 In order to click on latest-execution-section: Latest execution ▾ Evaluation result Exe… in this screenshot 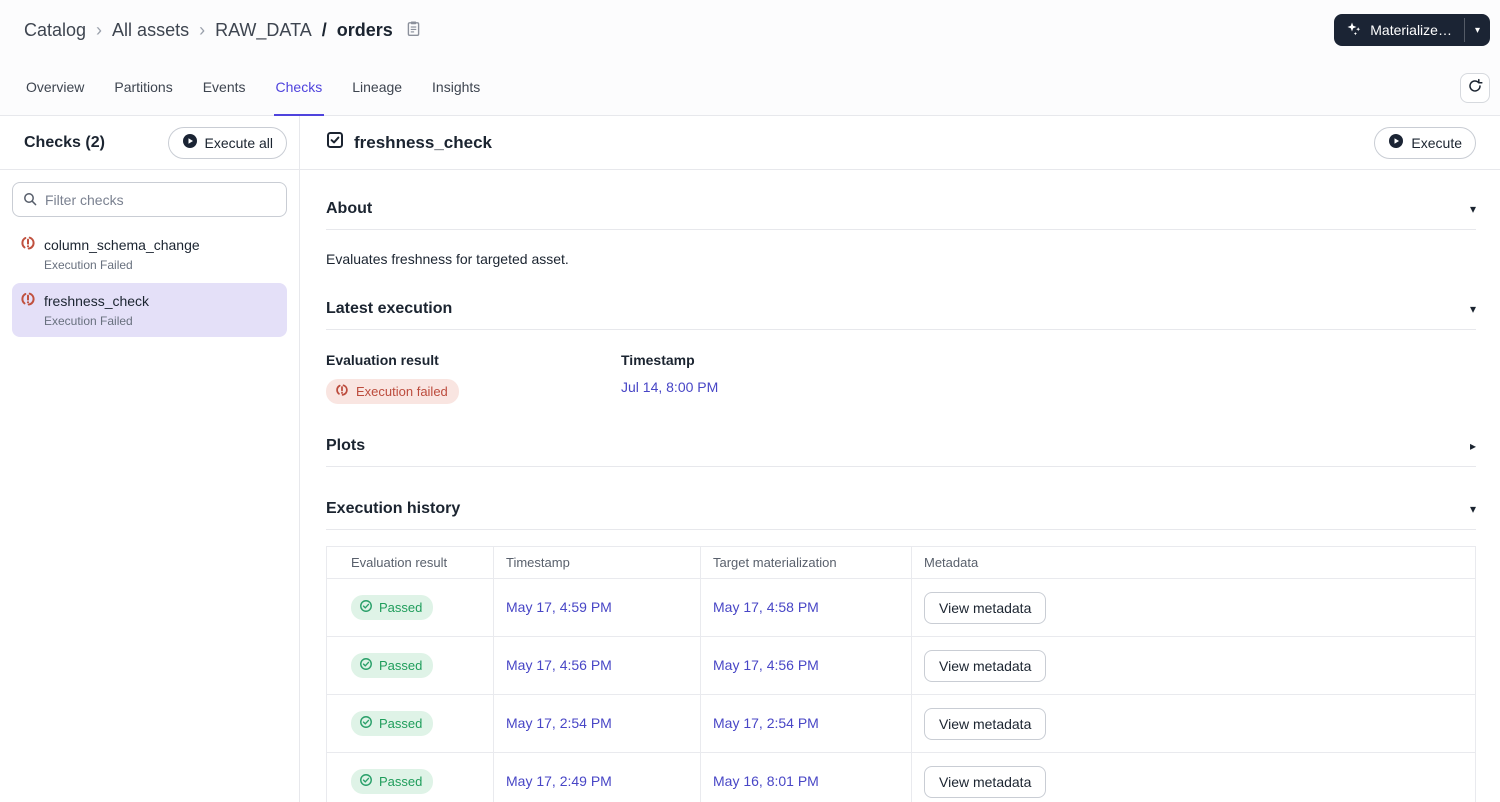, I will do `click(901, 352)`.